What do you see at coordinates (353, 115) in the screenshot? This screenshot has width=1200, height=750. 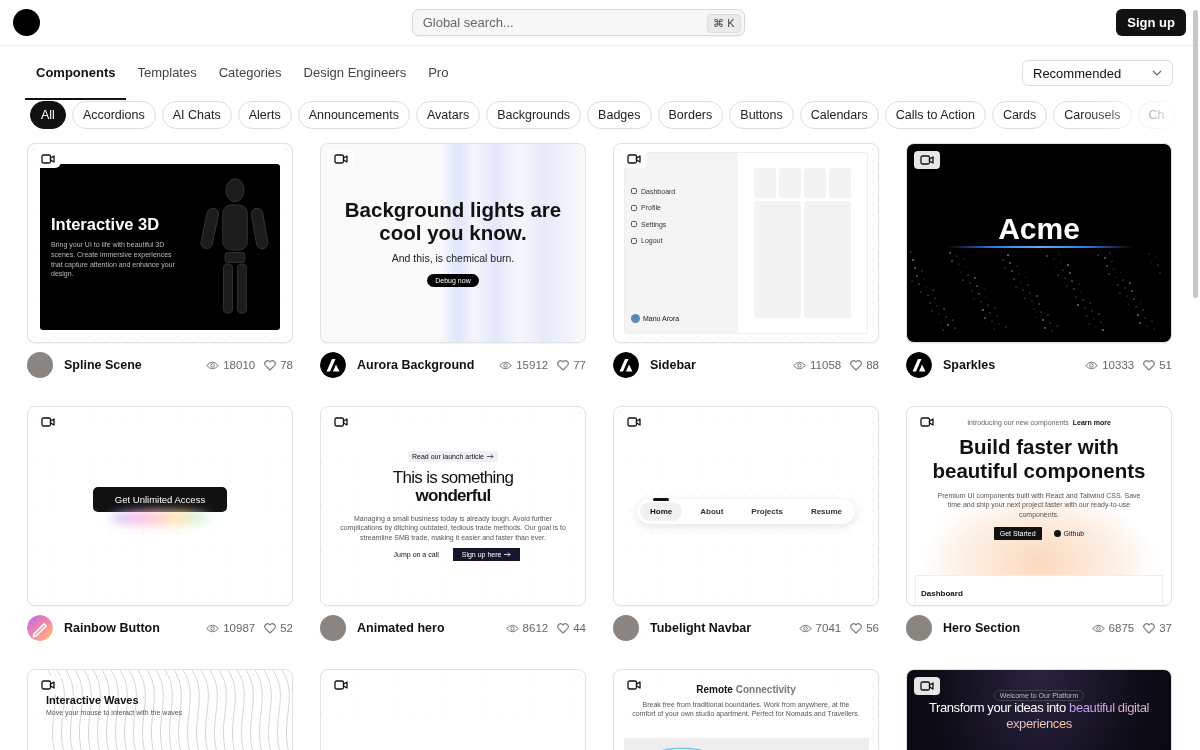 I see `category-chip: Announcements` at bounding box center [353, 115].